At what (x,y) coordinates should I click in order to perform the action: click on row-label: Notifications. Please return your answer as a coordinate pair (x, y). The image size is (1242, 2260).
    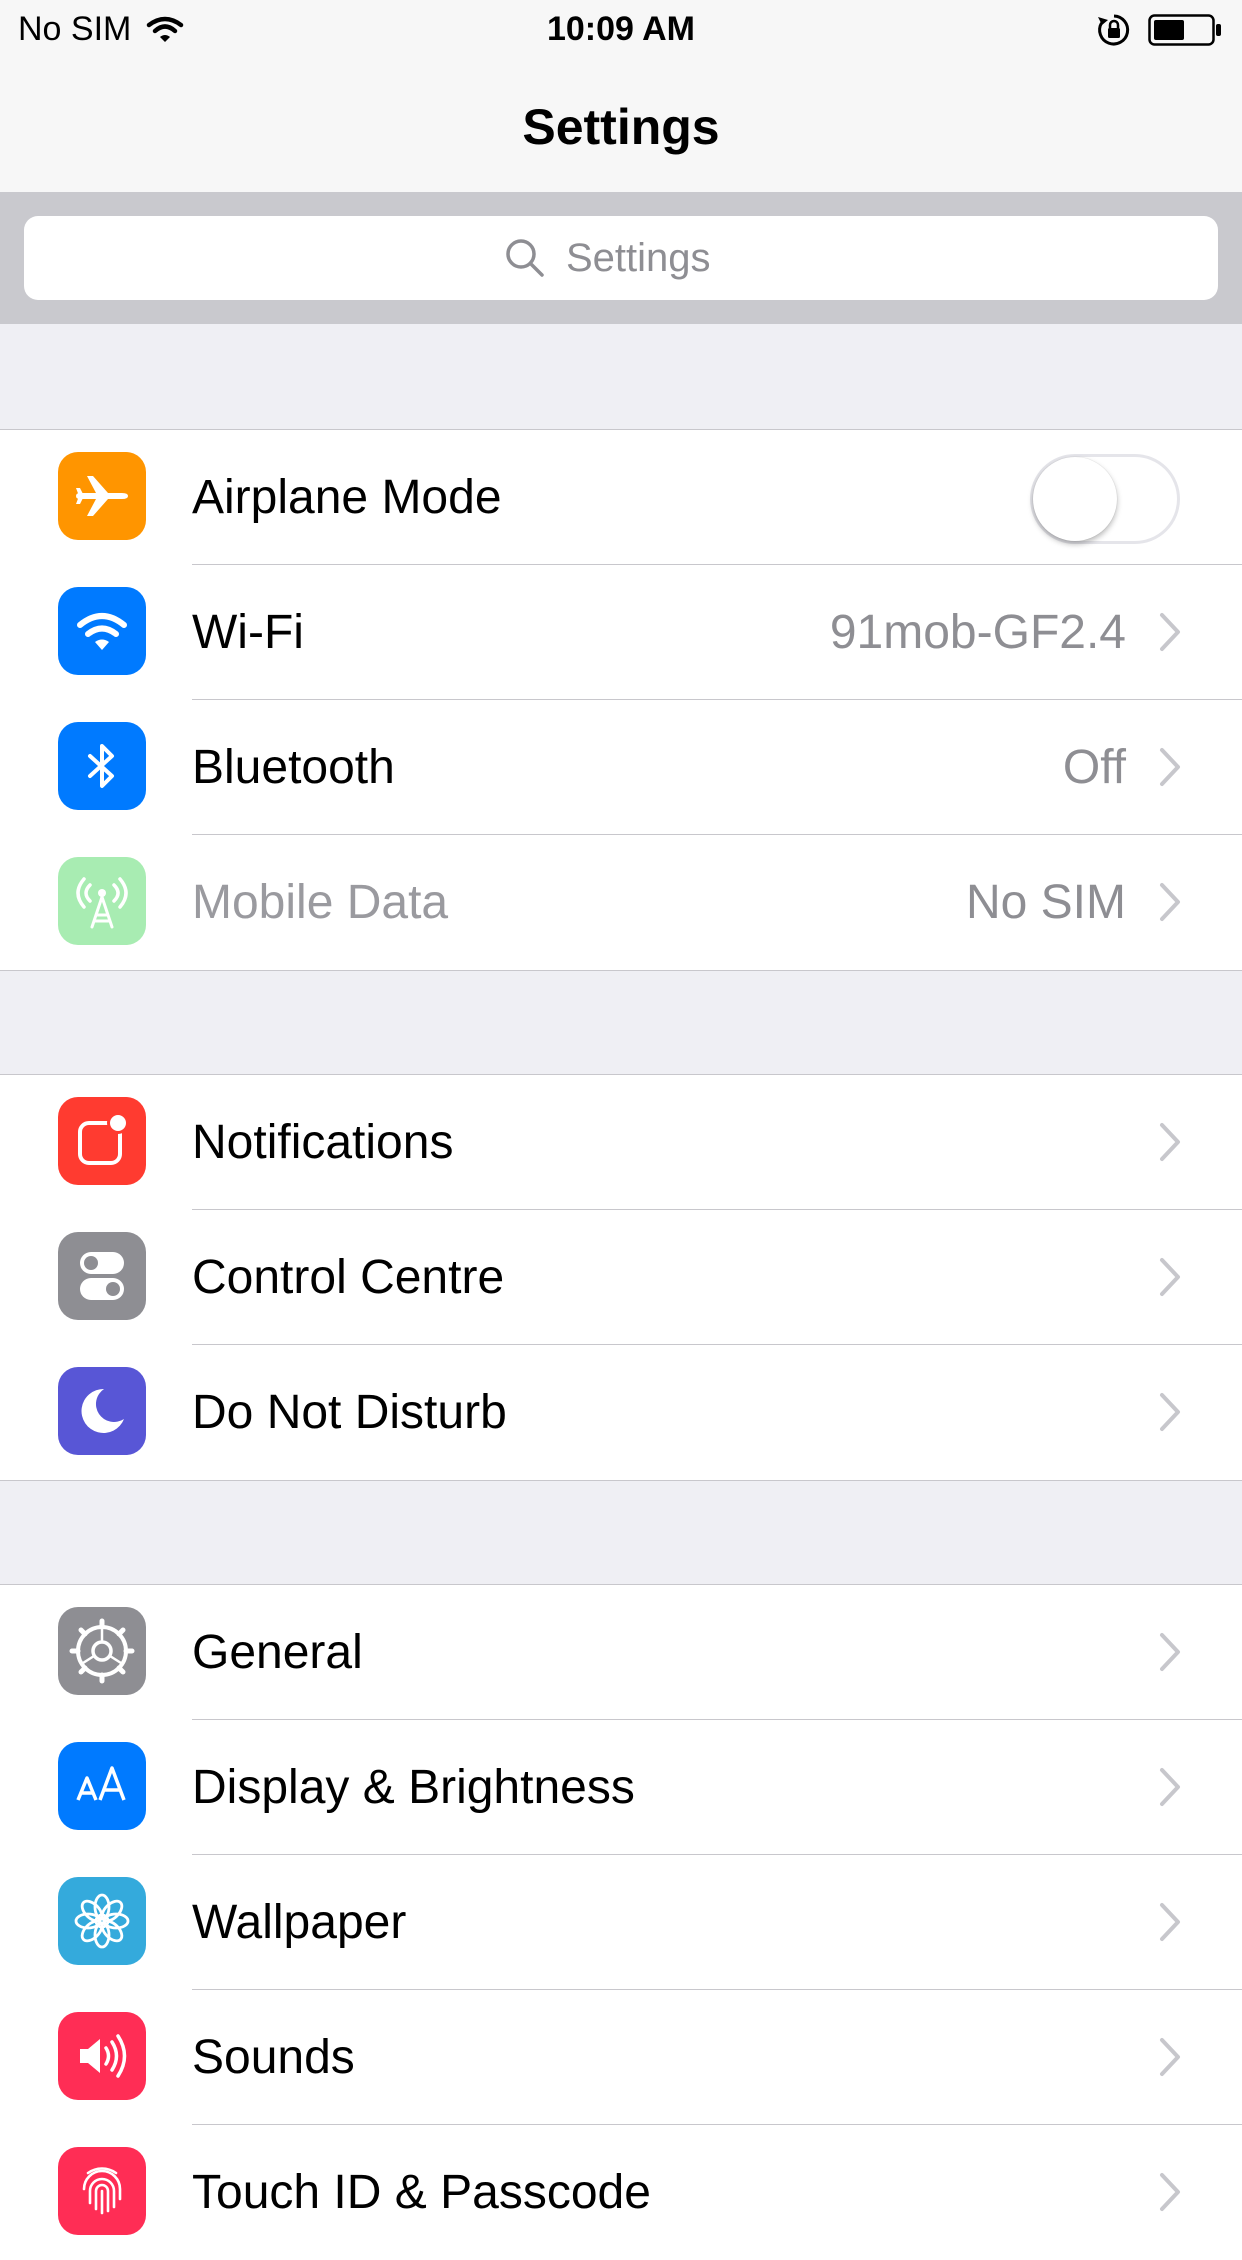
    Looking at the image, I should click on (323, 1142).